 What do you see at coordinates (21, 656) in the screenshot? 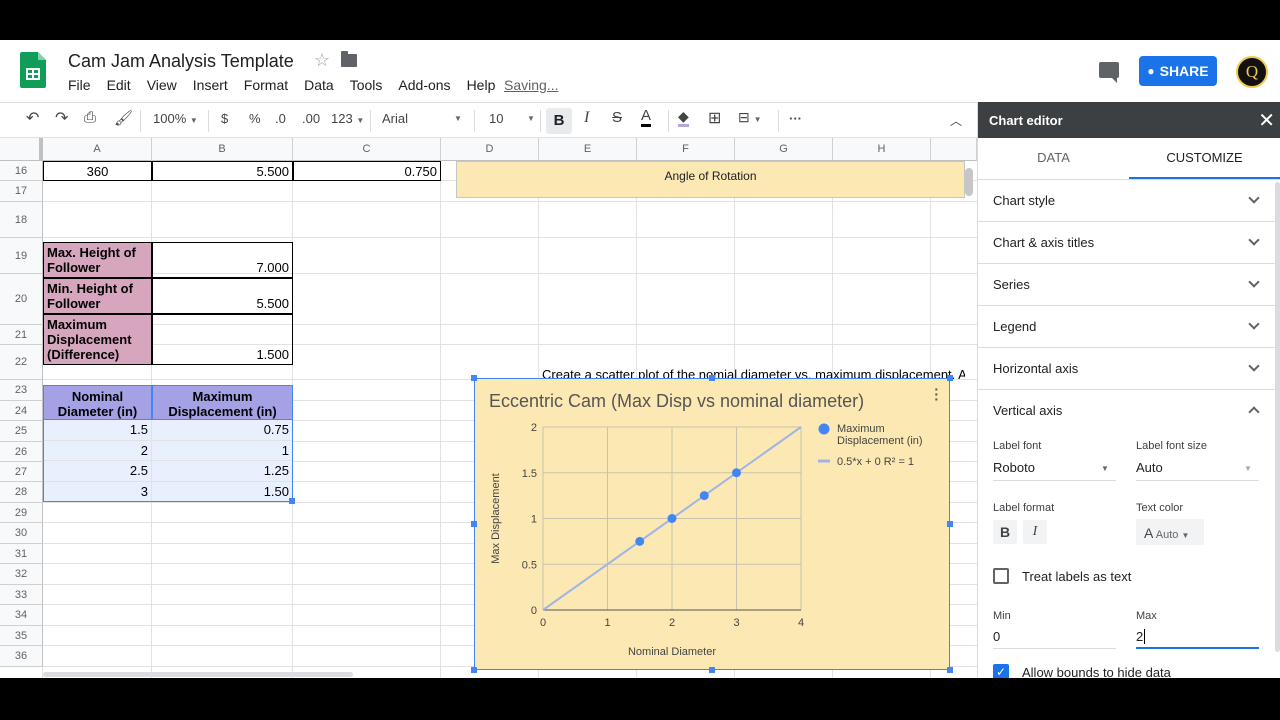
I see `row-header-36: 36` at bounding box center [21, 656].